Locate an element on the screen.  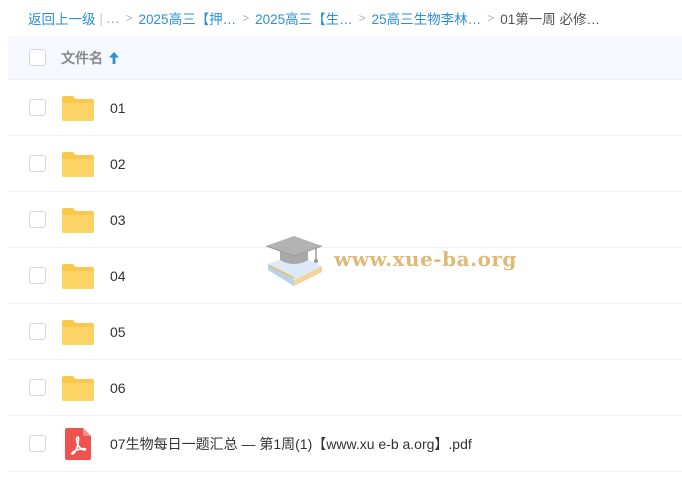
file-row: 03 is located at coordinates (345, 220).